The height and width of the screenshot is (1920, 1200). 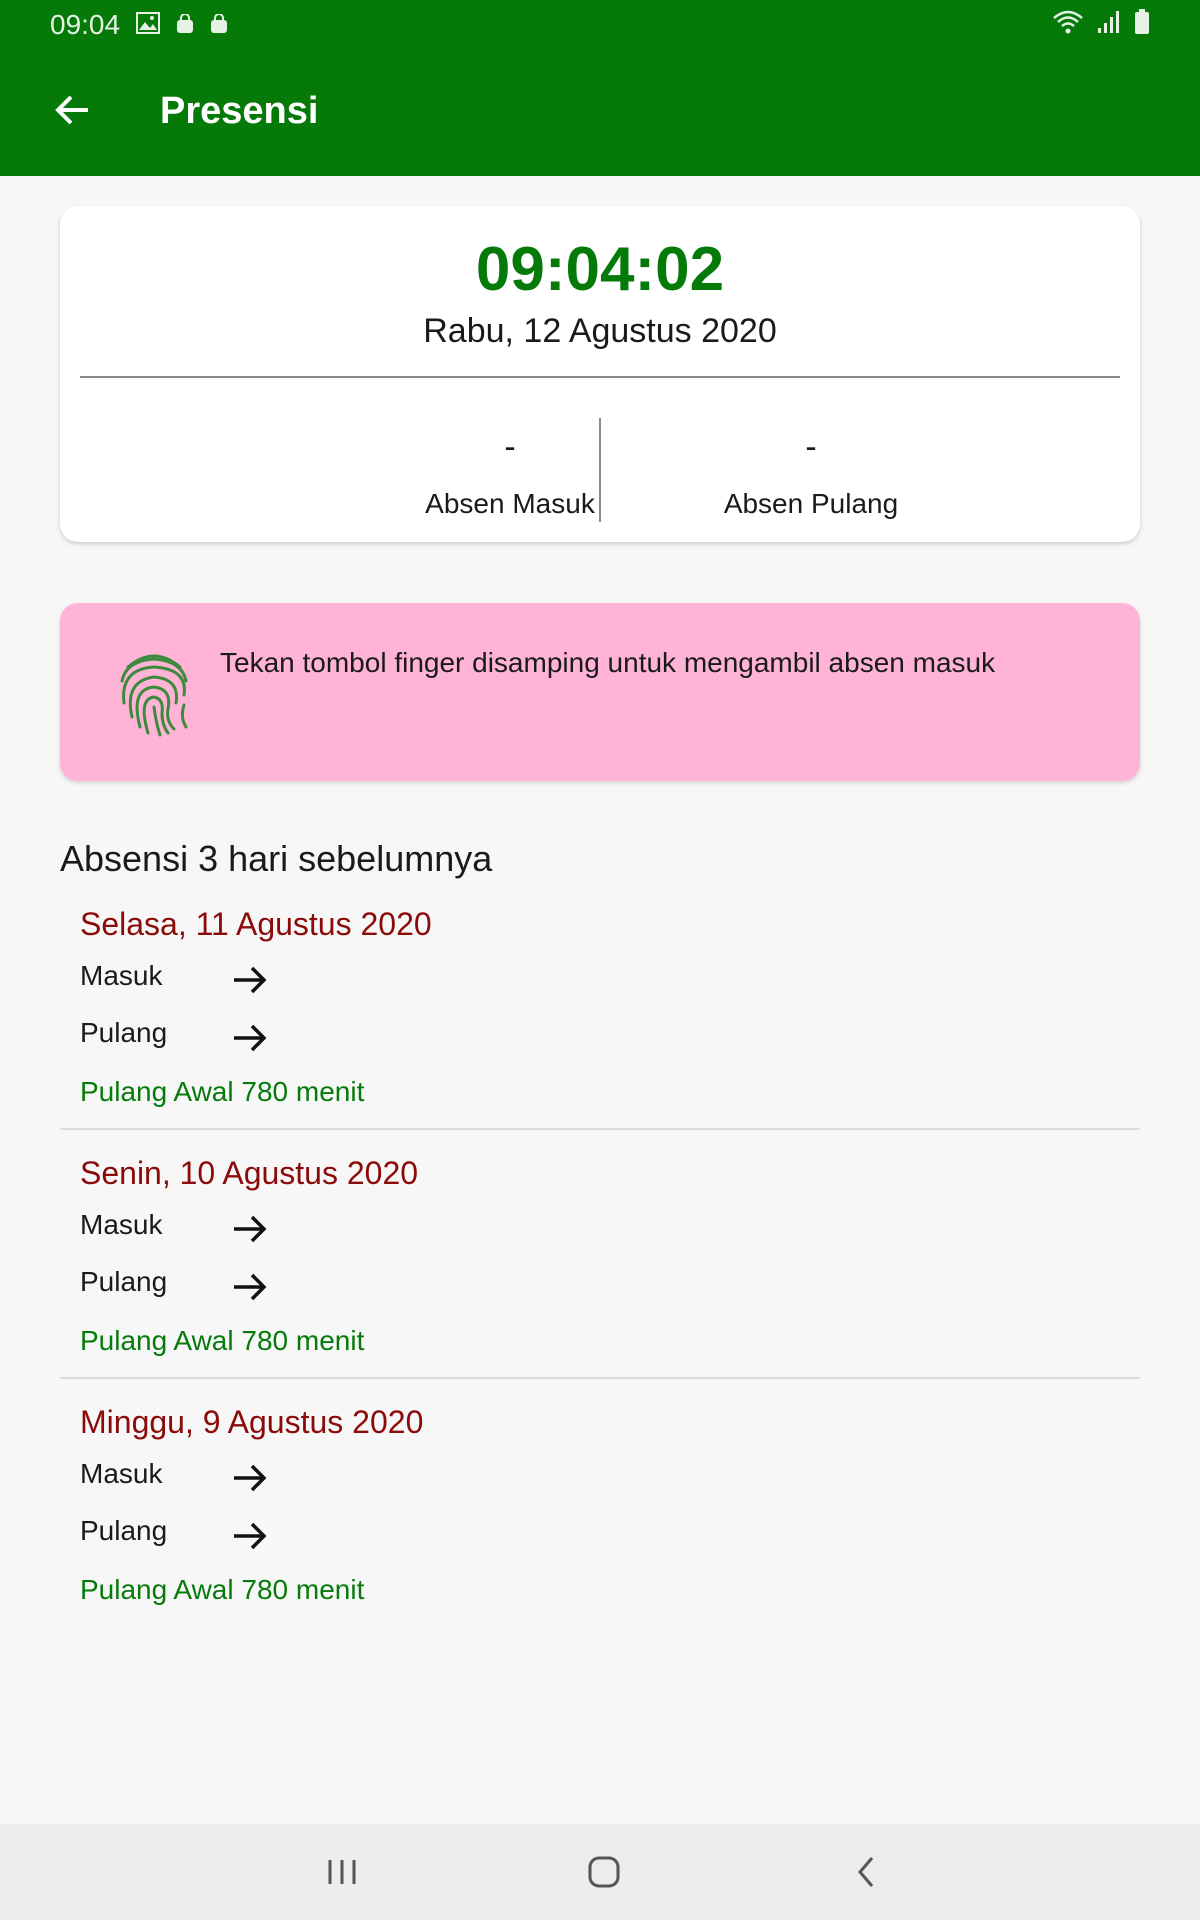 What do you see at coordinates (342, 1872) in the screenshot?
I see `recent-apps-icon` at bounding box center [342, 1872].